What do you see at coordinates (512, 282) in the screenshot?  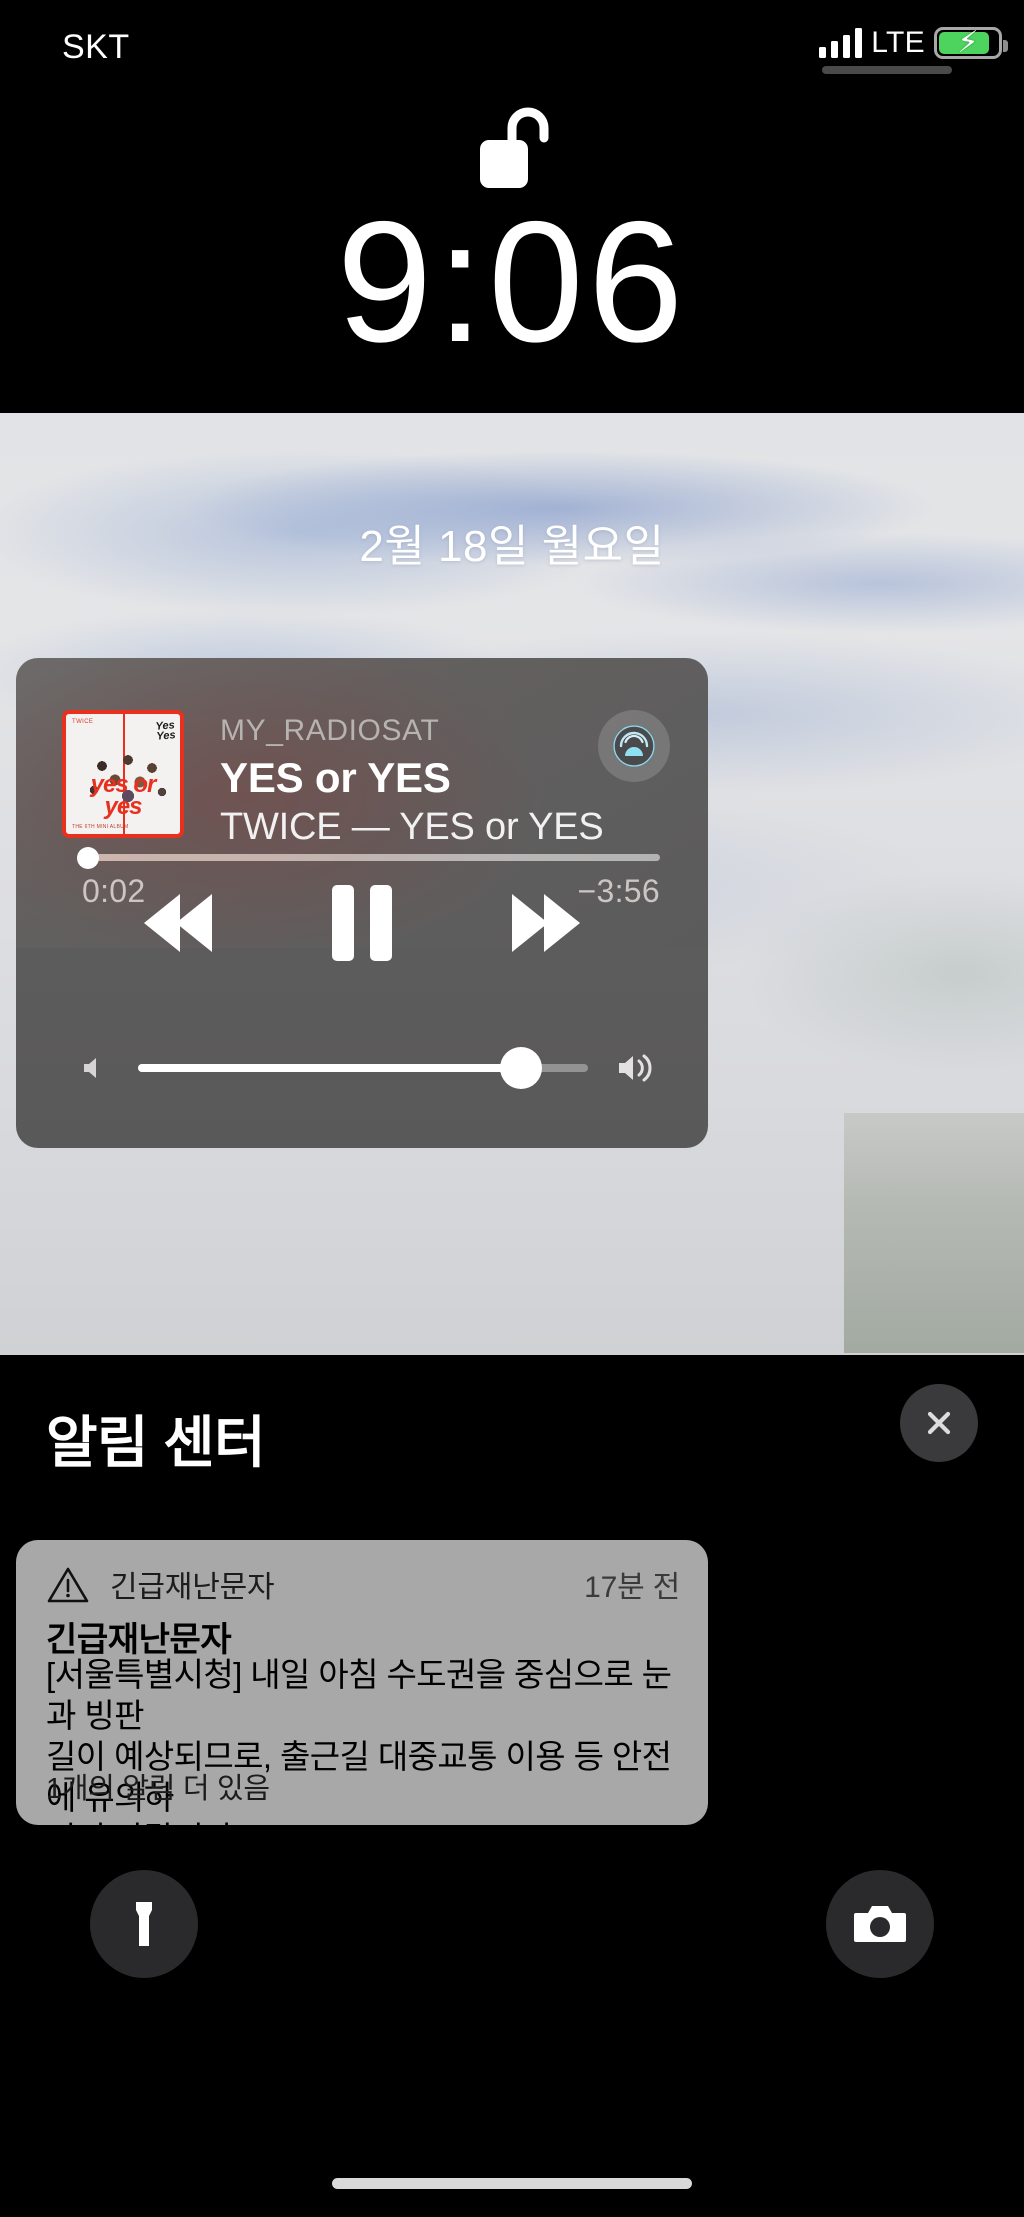 I see `clock-time: 9:06` at bounding box center [512, 282].